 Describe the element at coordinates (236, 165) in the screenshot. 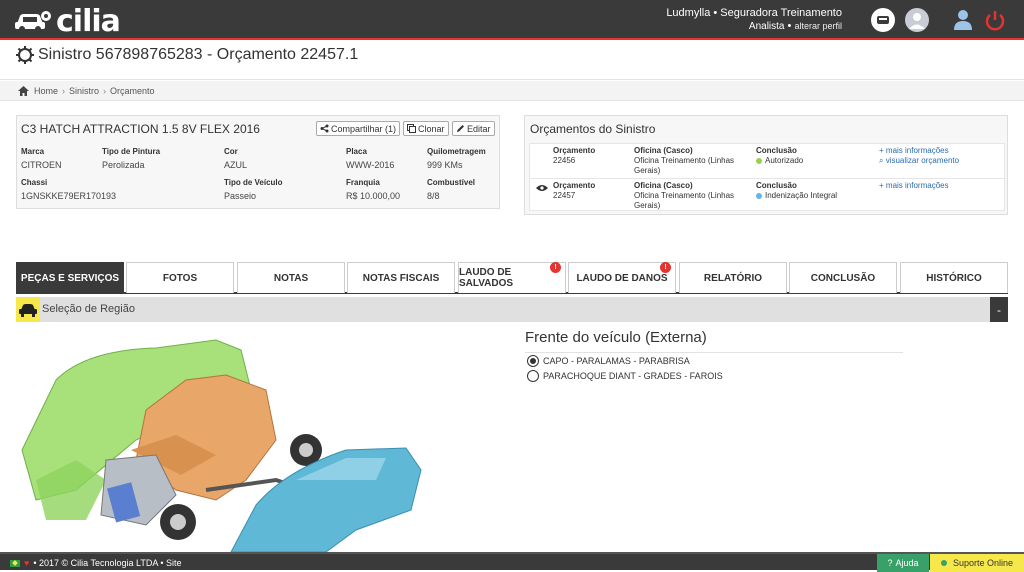

I see `field-value: AZUL` at that location.